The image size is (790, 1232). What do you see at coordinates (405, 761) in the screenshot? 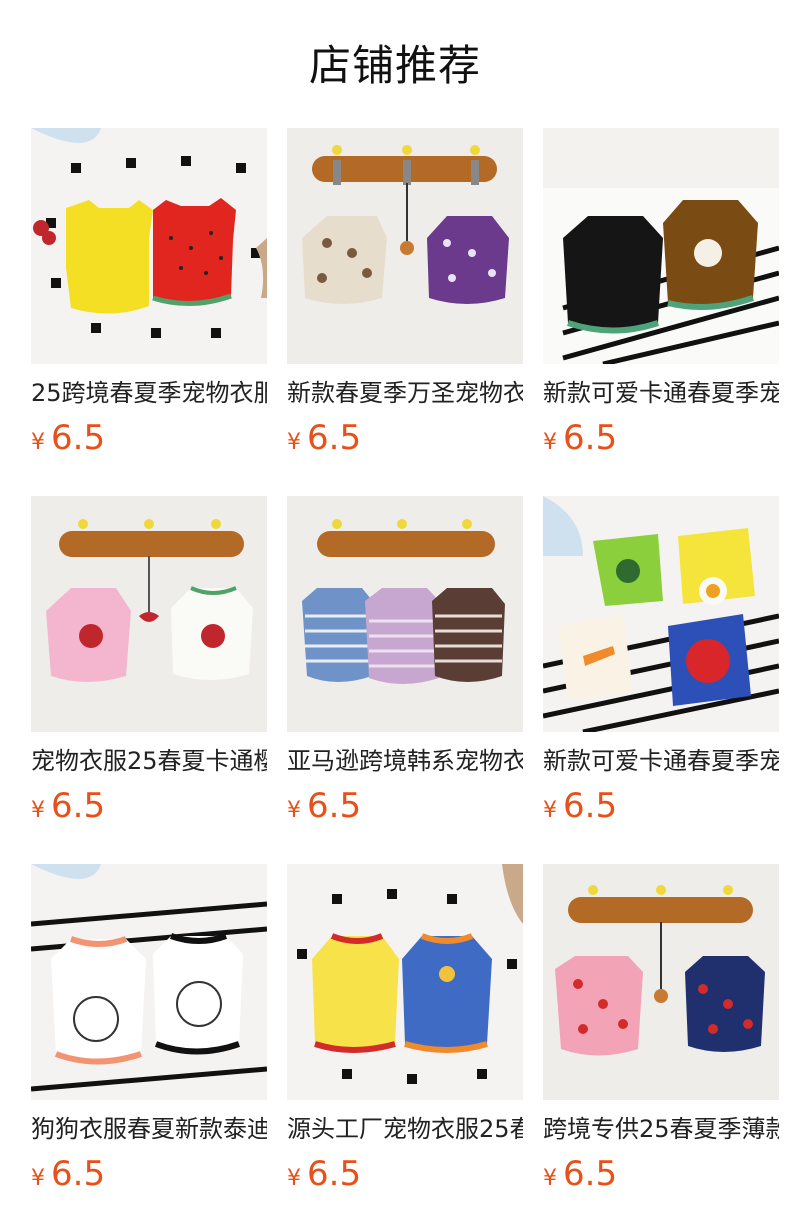
I see `product-name: 亚马逊跨境韩系宠物衣服` at bounding box center [405, 761].